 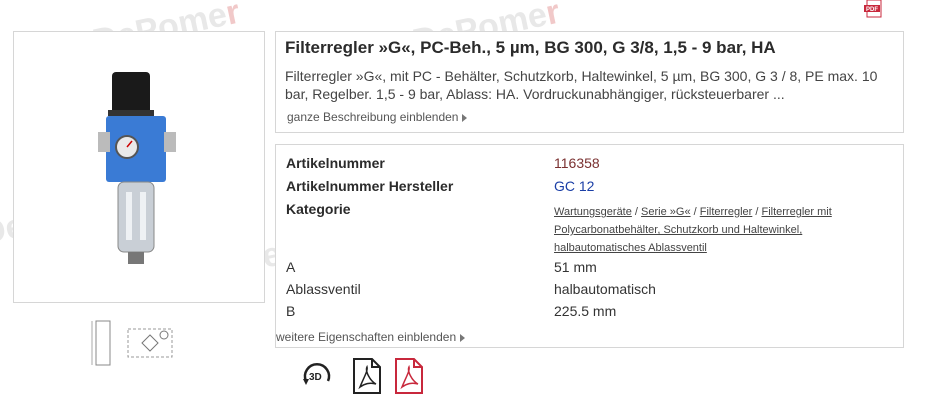 I want to click on rotate-3d-icon: 3D, so click(x=317, y=376).